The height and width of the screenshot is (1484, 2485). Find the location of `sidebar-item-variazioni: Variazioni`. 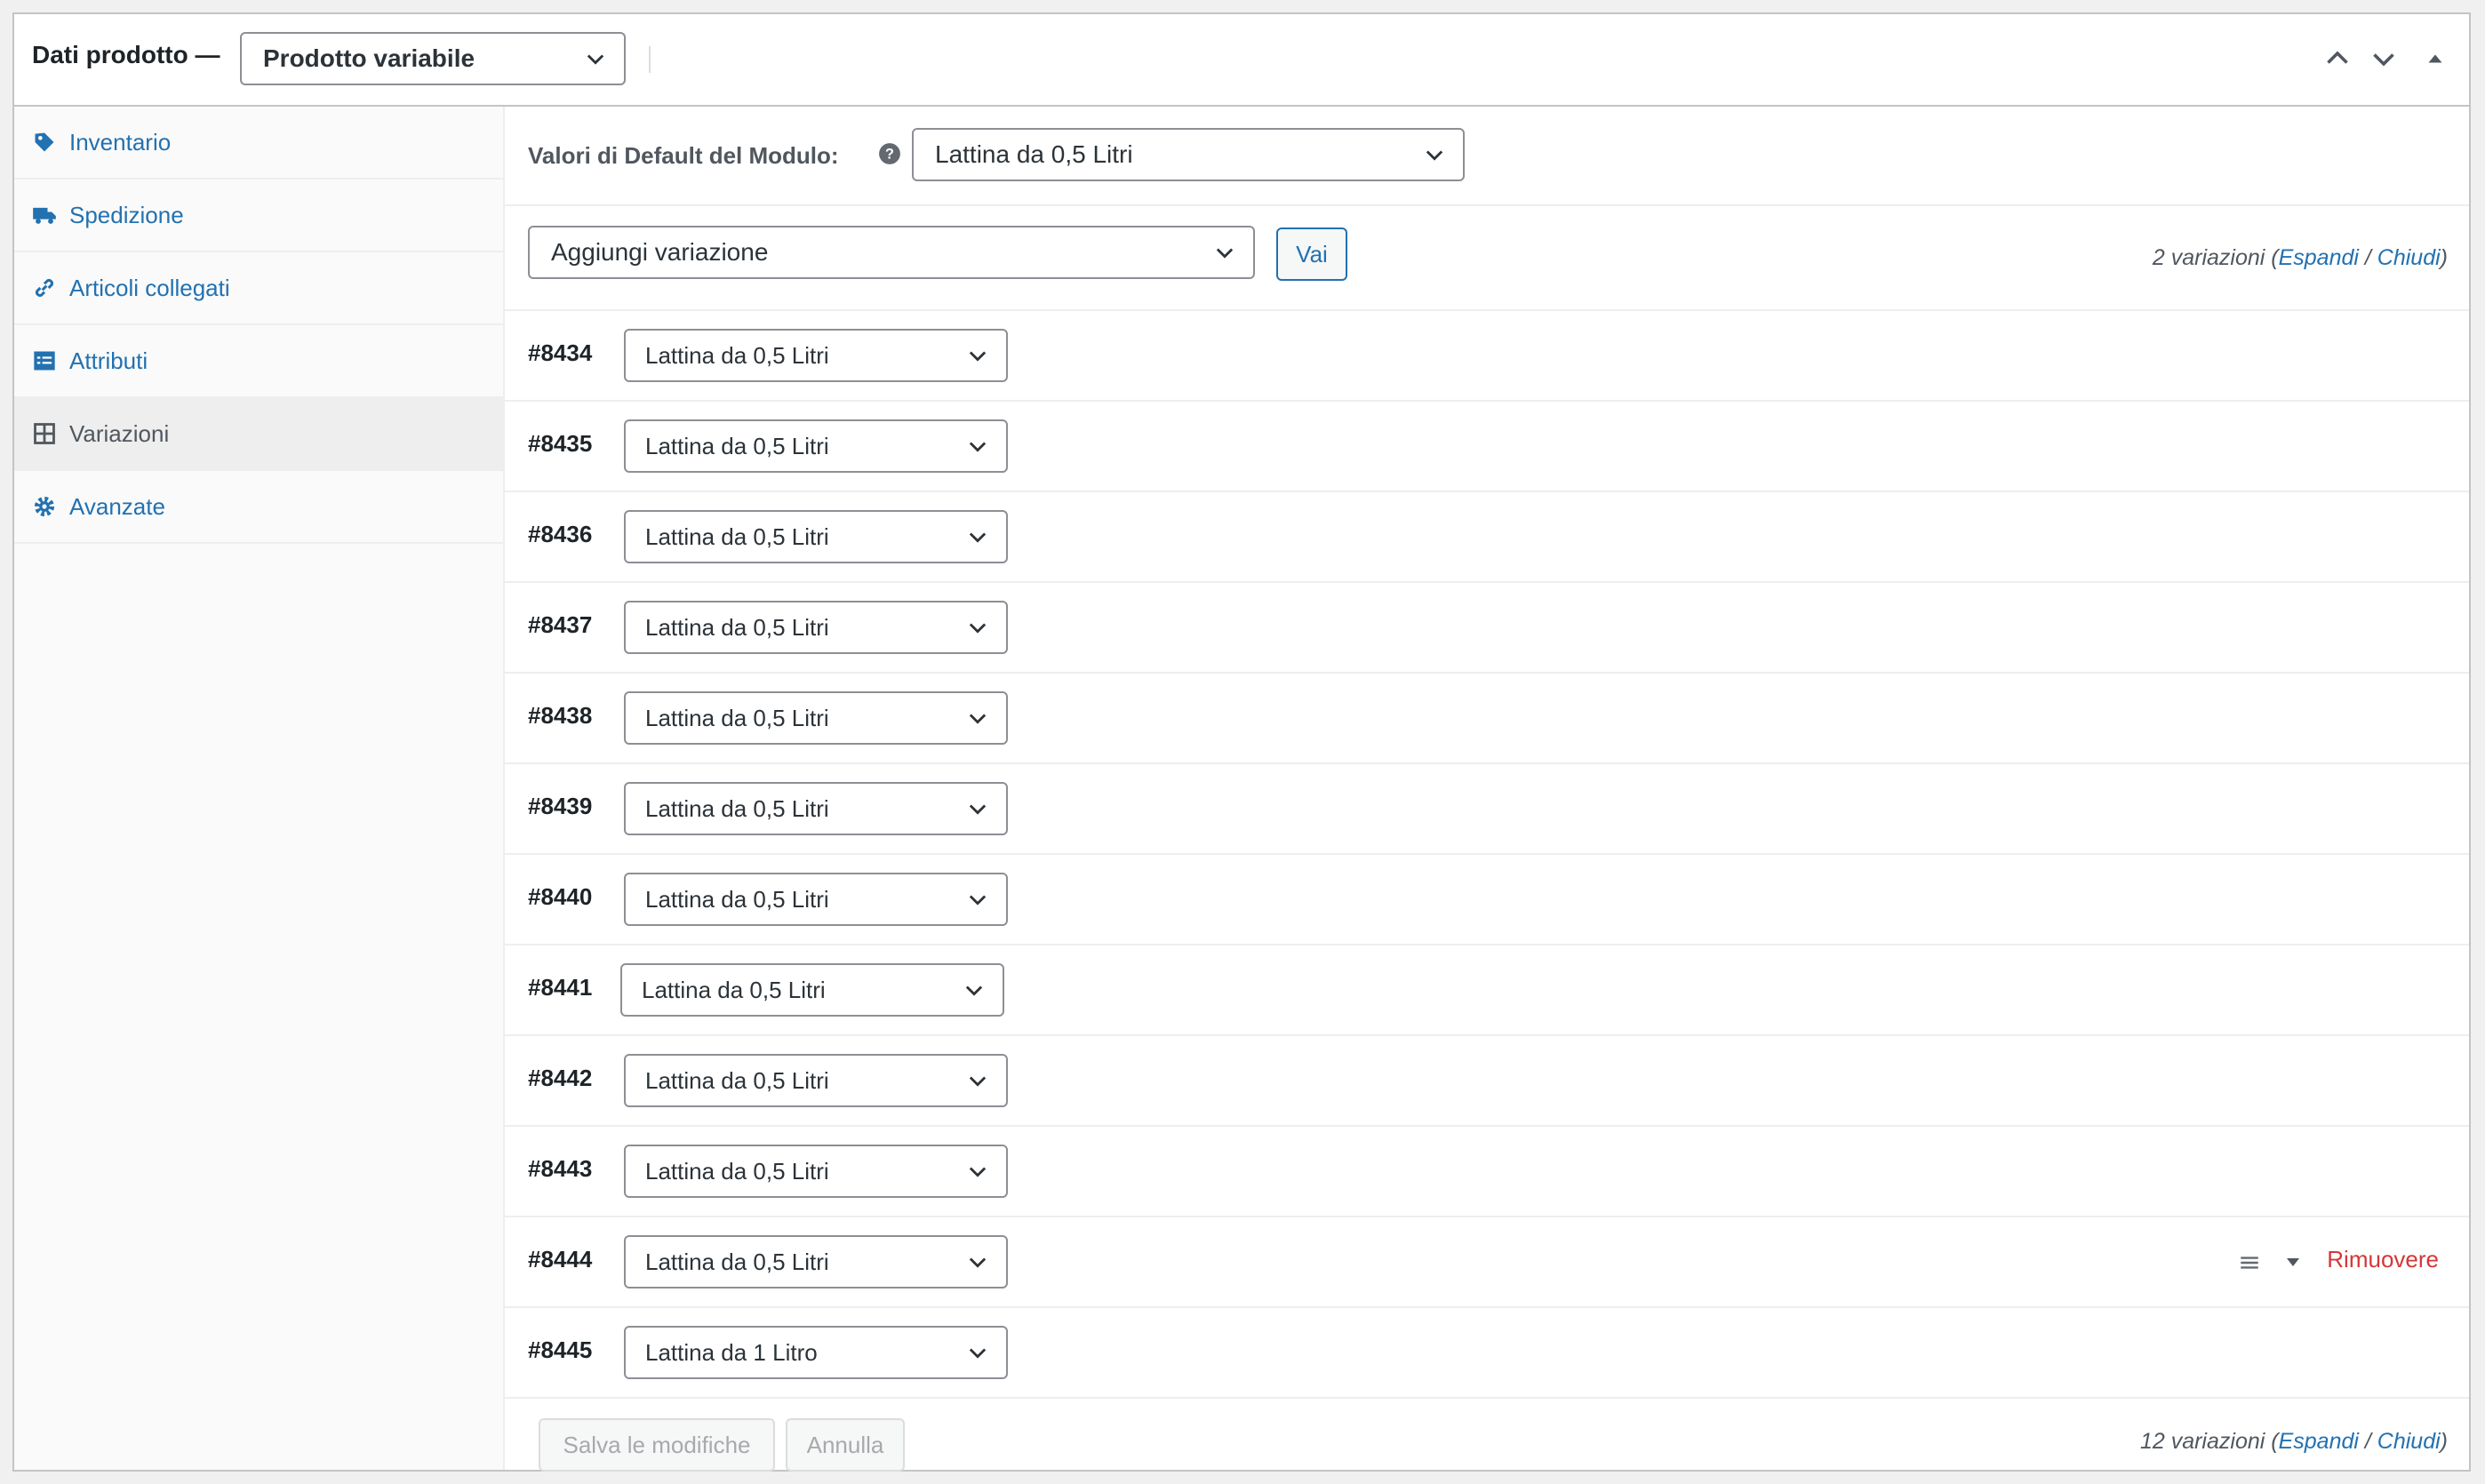

sidebar-item-variazioni: Variazioni is located at coordinates (258, 434).